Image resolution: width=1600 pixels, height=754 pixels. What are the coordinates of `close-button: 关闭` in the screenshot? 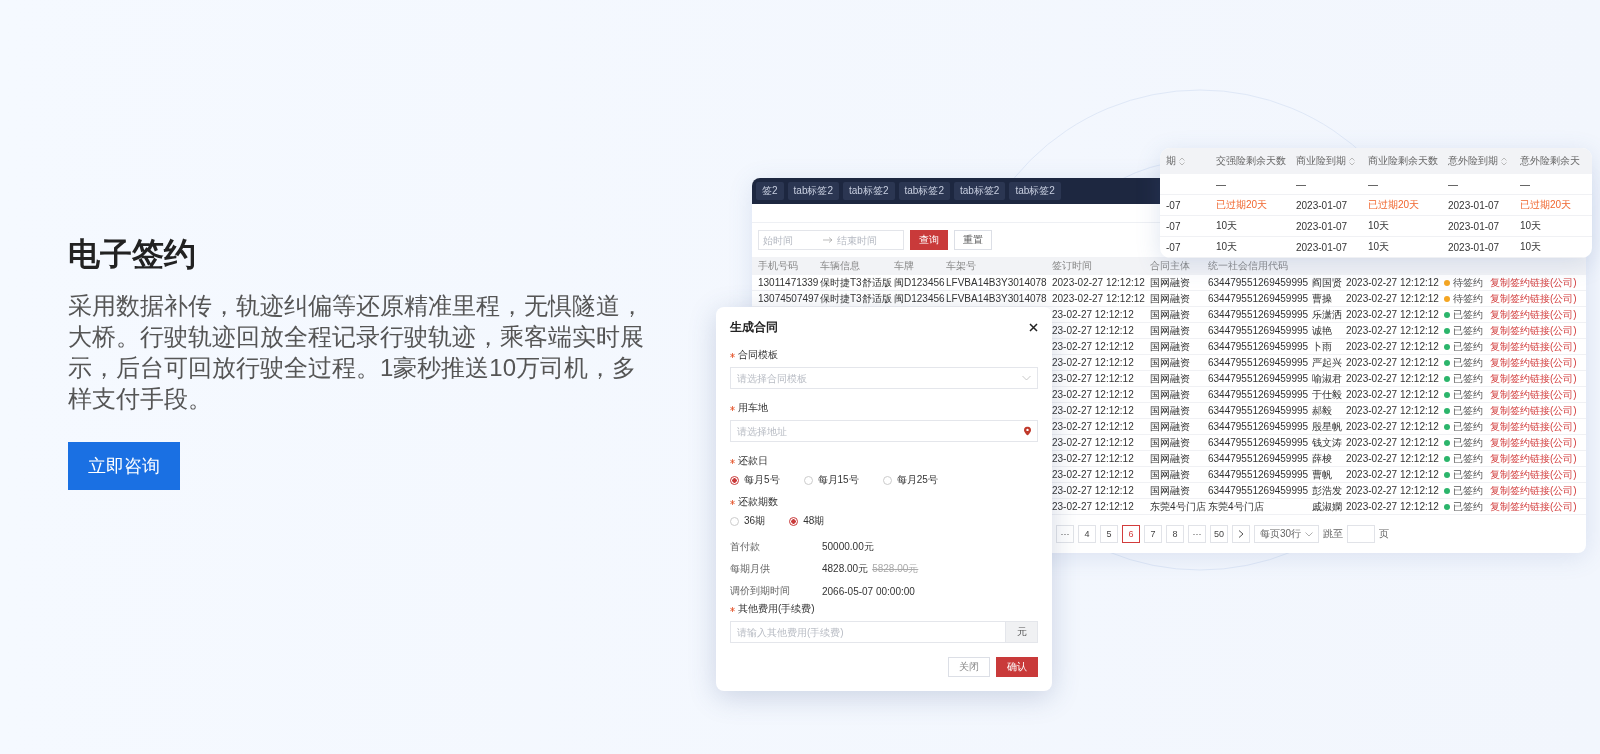 It's located at (969, 667).